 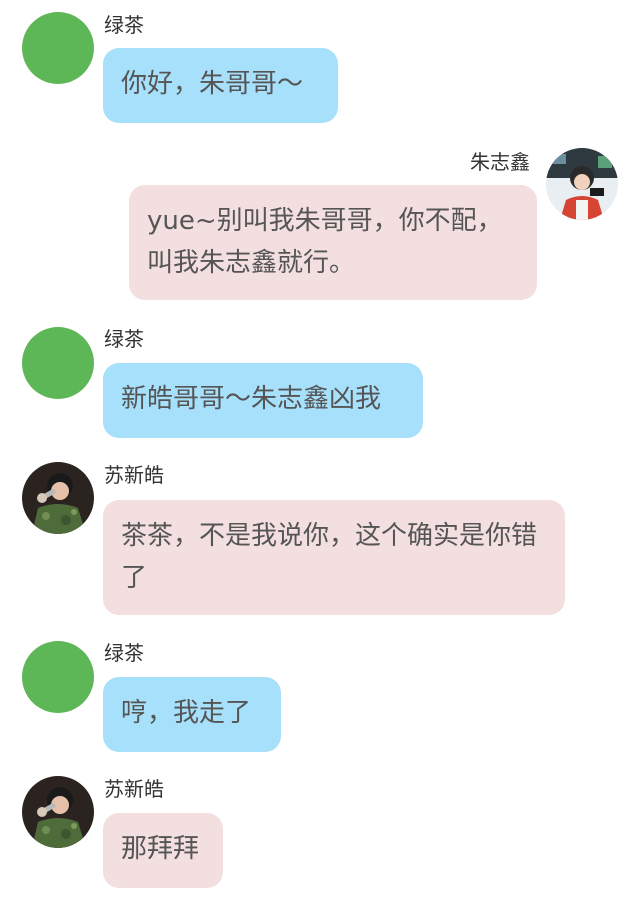 What do you see at coordinates (163, 850) in the screenshot?
I see `message-bubble: 那拜拜` at bounding box center [163, 850].